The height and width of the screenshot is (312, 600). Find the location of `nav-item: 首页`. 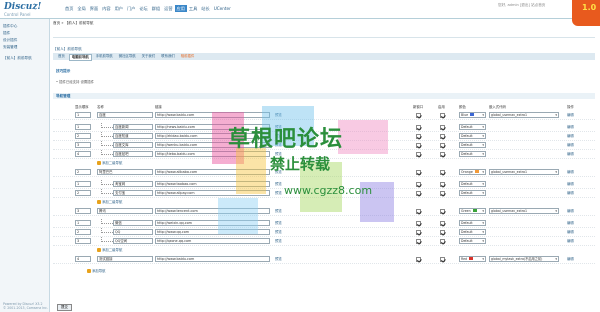

nav-item: 首页 is located at coordinates (69, 8).